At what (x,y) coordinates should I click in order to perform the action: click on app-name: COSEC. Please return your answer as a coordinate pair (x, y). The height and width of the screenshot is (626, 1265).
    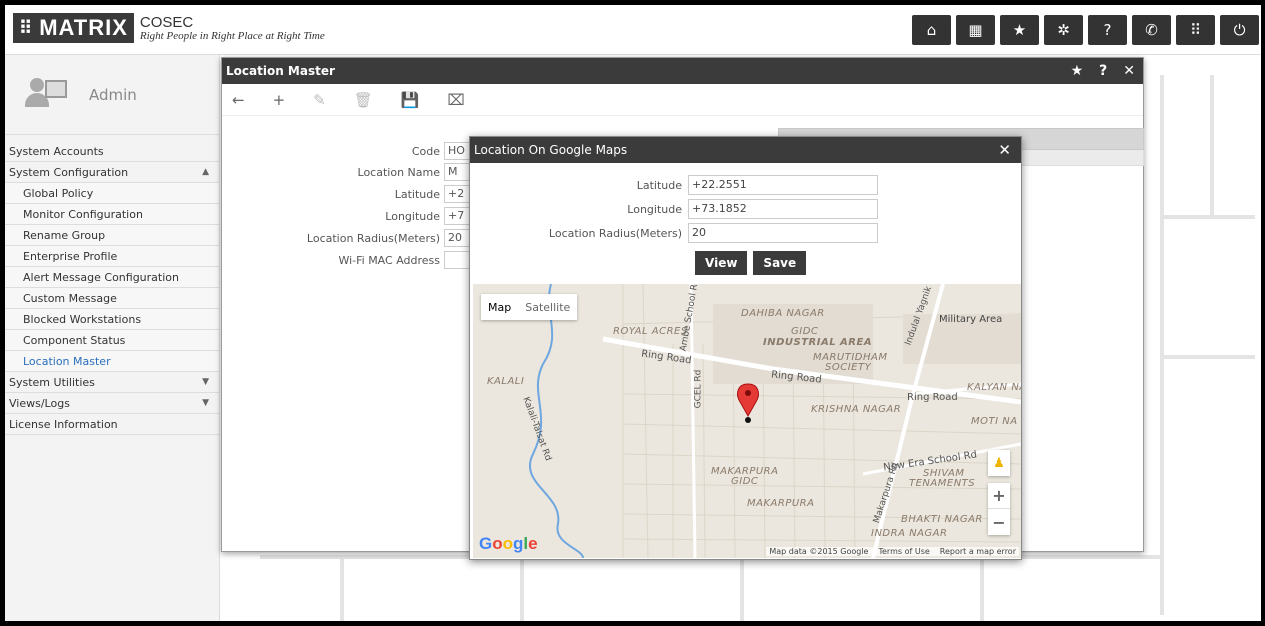
    Looking at the image, I should click on (166, 22).